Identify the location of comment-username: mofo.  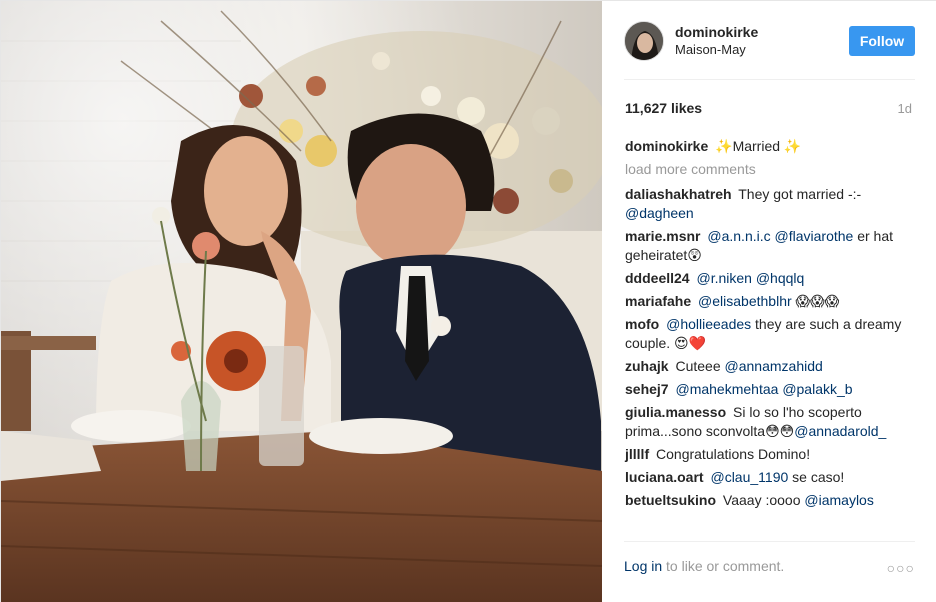
(642, 324).